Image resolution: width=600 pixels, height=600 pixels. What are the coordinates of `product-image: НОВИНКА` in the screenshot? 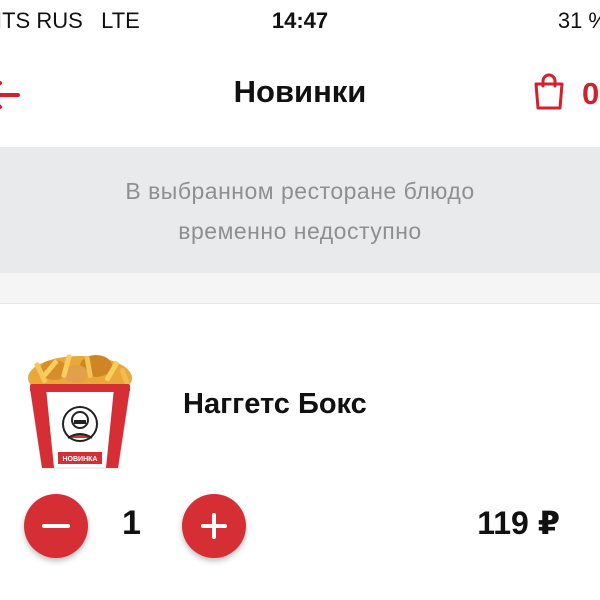 It's located at (80, 408).